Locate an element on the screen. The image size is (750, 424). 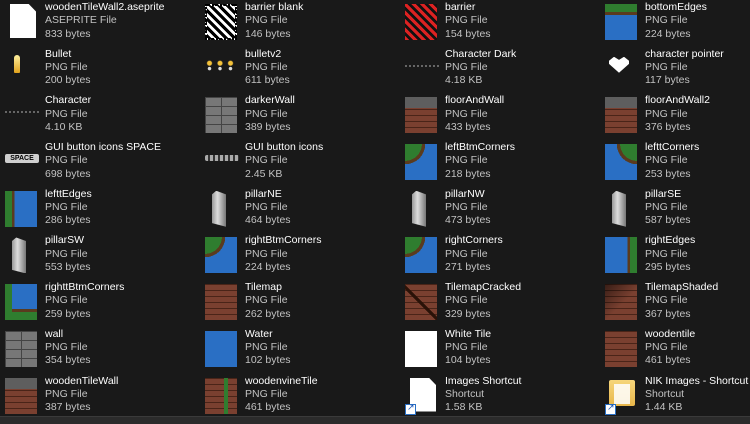
file-name: TilemapCracked is located at coordinates (483, 287).